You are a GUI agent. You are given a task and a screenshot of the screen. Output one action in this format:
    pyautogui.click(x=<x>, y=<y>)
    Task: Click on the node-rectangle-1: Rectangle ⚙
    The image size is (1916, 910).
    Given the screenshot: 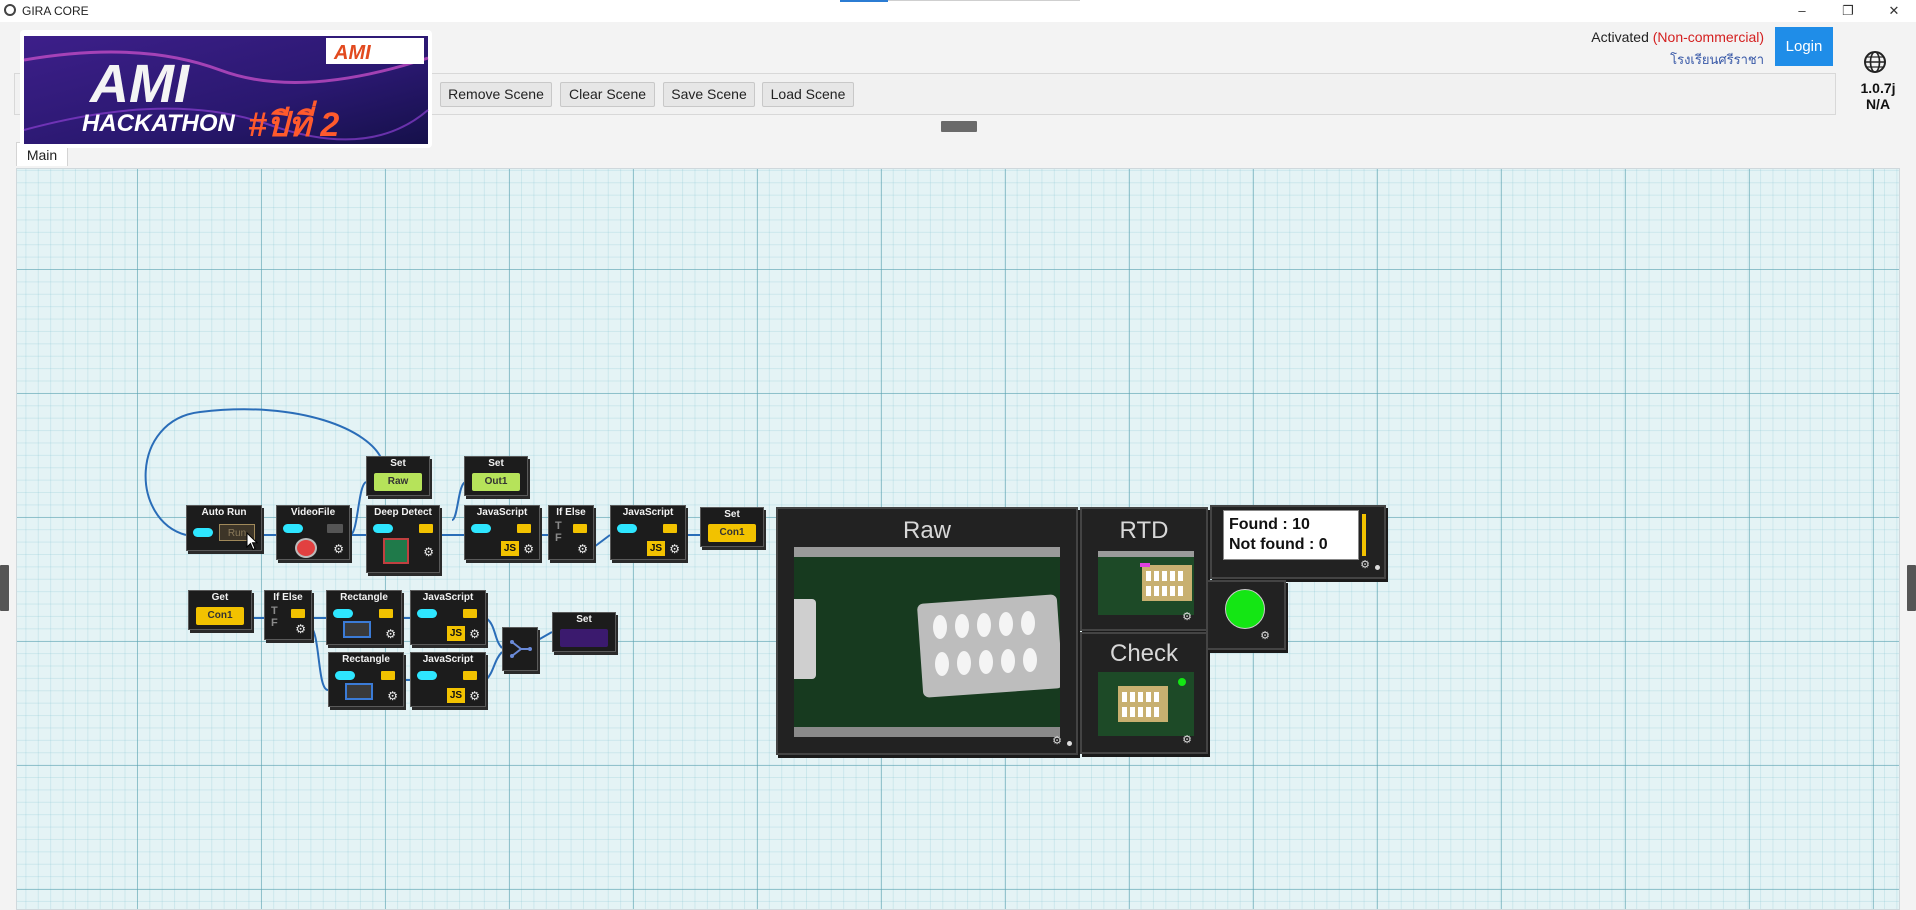 What is the action you would take?
    pyautogui.click(x=364, y=617)
    